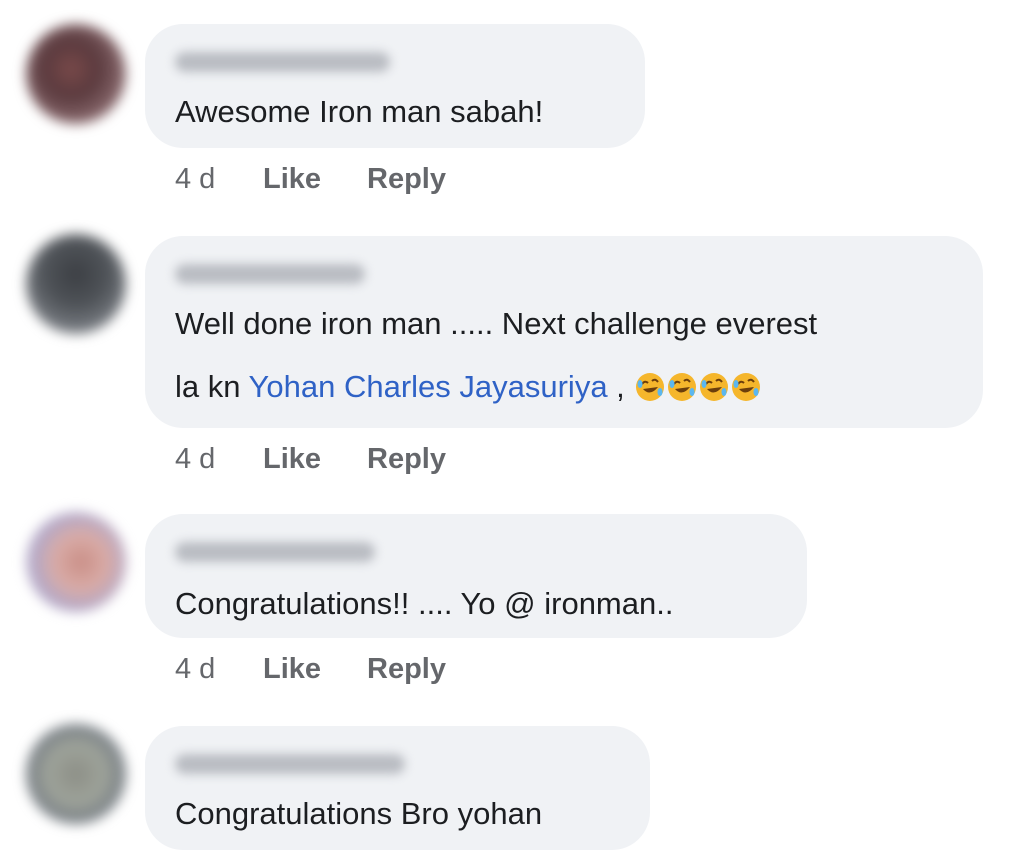  I want to click on comment-bubble: Congratulations!! .... Yo @ ironman.., so click(476, 576).